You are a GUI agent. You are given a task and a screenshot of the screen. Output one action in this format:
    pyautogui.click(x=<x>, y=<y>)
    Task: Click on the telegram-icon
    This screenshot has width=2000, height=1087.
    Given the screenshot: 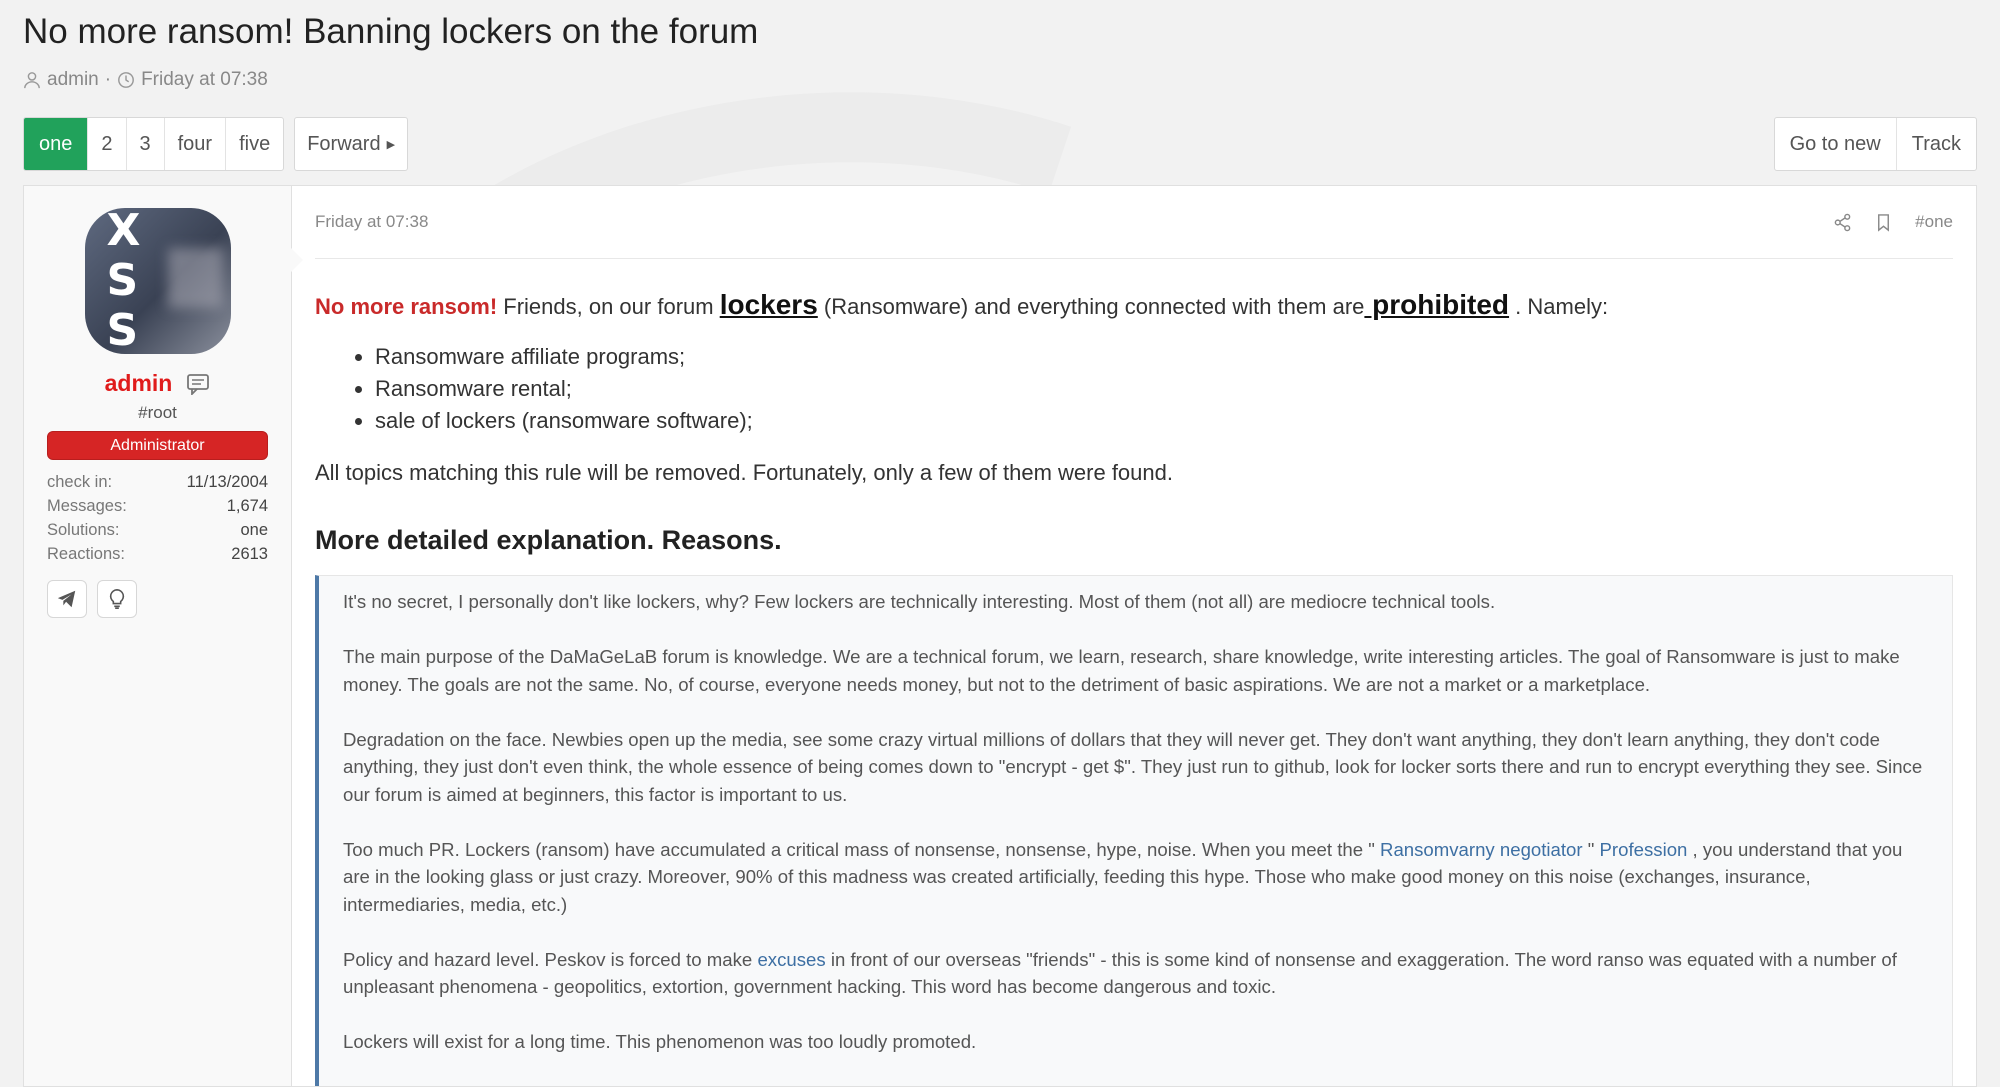 What is the action you would take?
    pyautogui.click(x=66, y=599)
    